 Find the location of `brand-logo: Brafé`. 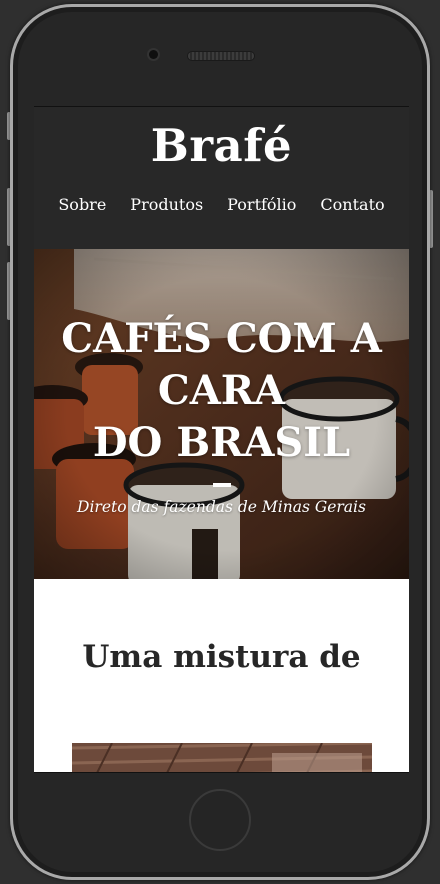

brand-logo: Brafé is located at coordinates (221, 140).